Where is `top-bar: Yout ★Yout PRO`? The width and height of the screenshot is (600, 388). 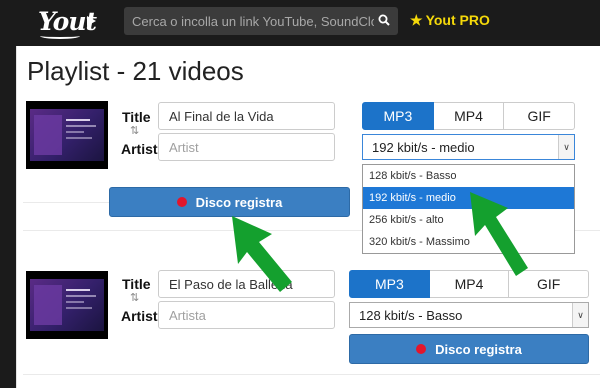 top-bar: Yout ★Yout PRO is located at coordinates (300, 23).